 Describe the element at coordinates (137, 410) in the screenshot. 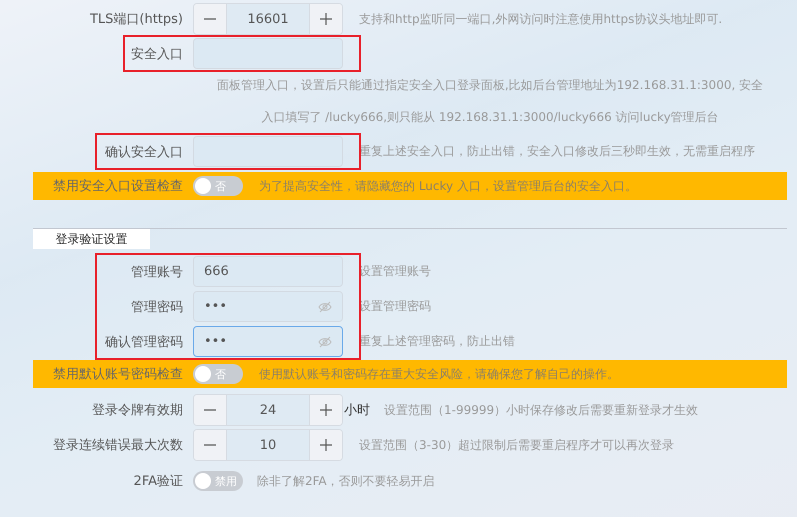

I see `field-label: 登录令牌有效期` at that location.